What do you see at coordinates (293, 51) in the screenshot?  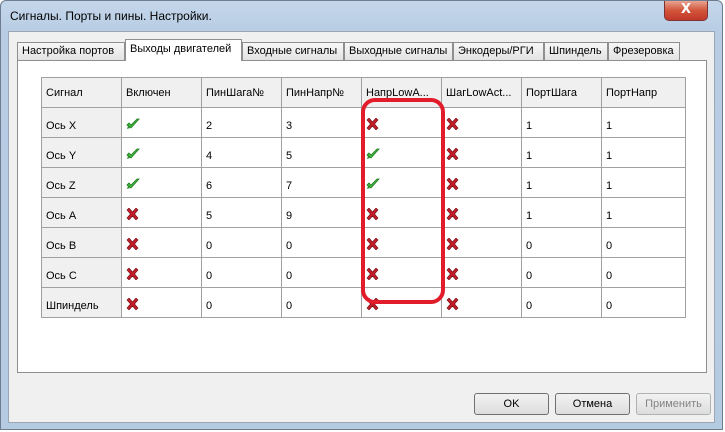 I see `tab-input-signals: Входные сигналы` at bounding box center [293, 51].